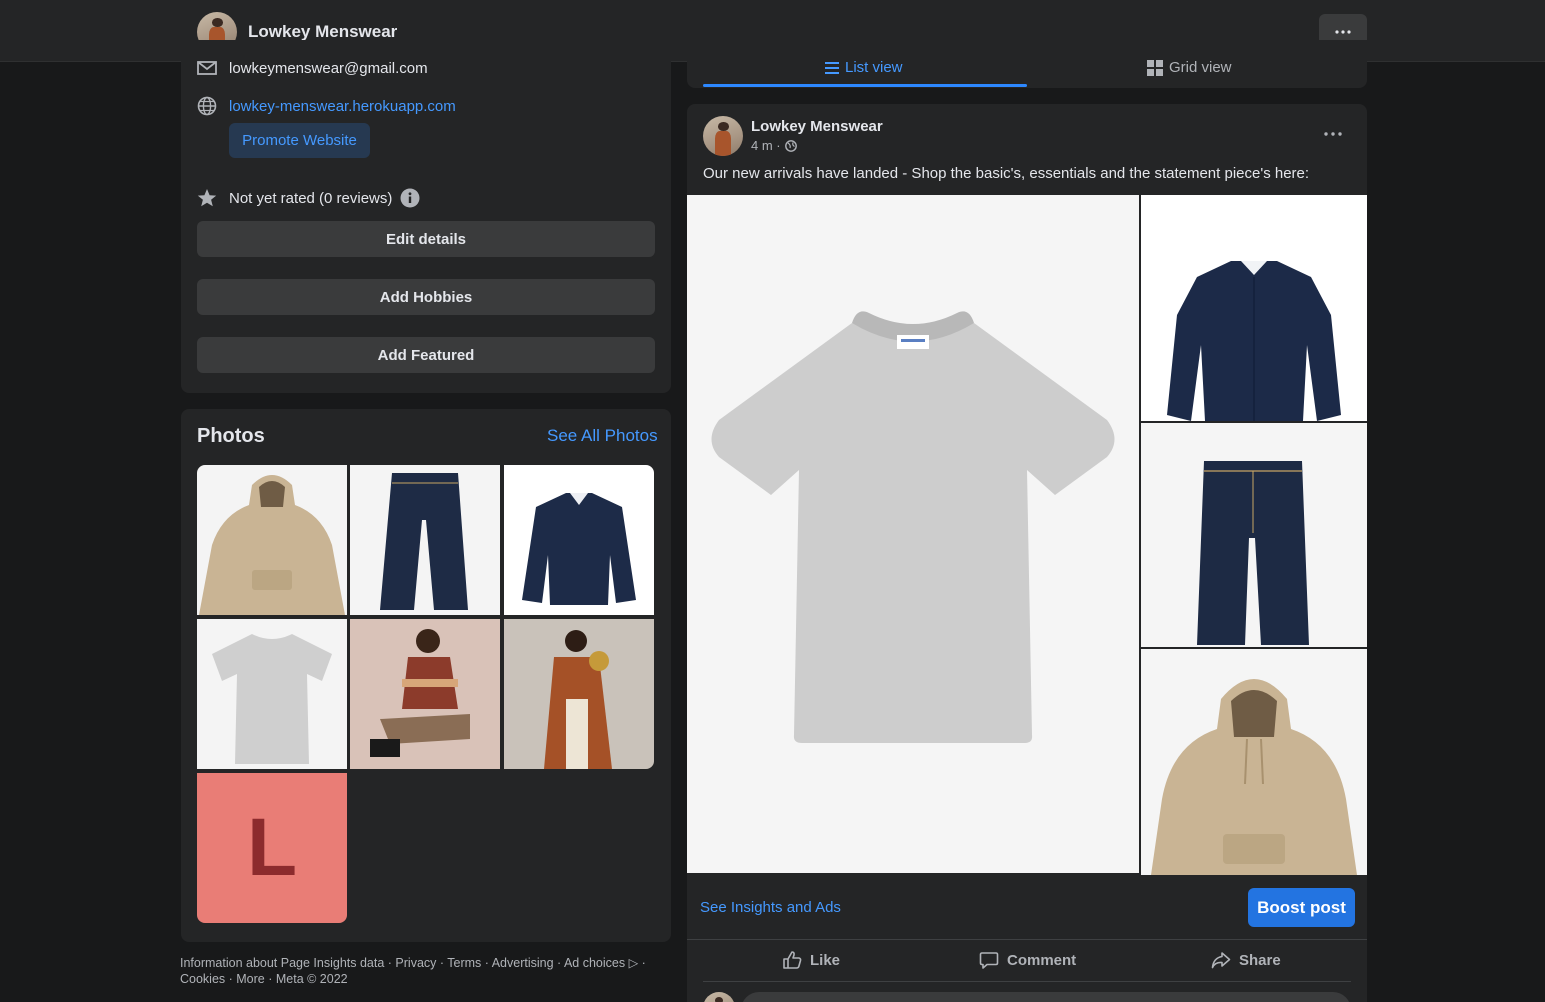 Image resolution: width=1545 pixels, height=1002 pixels. What do you see at coordinates (426, 239) in the screenshot?
I see `edit-details-button: Edit details` at bounding box center [426, 239].